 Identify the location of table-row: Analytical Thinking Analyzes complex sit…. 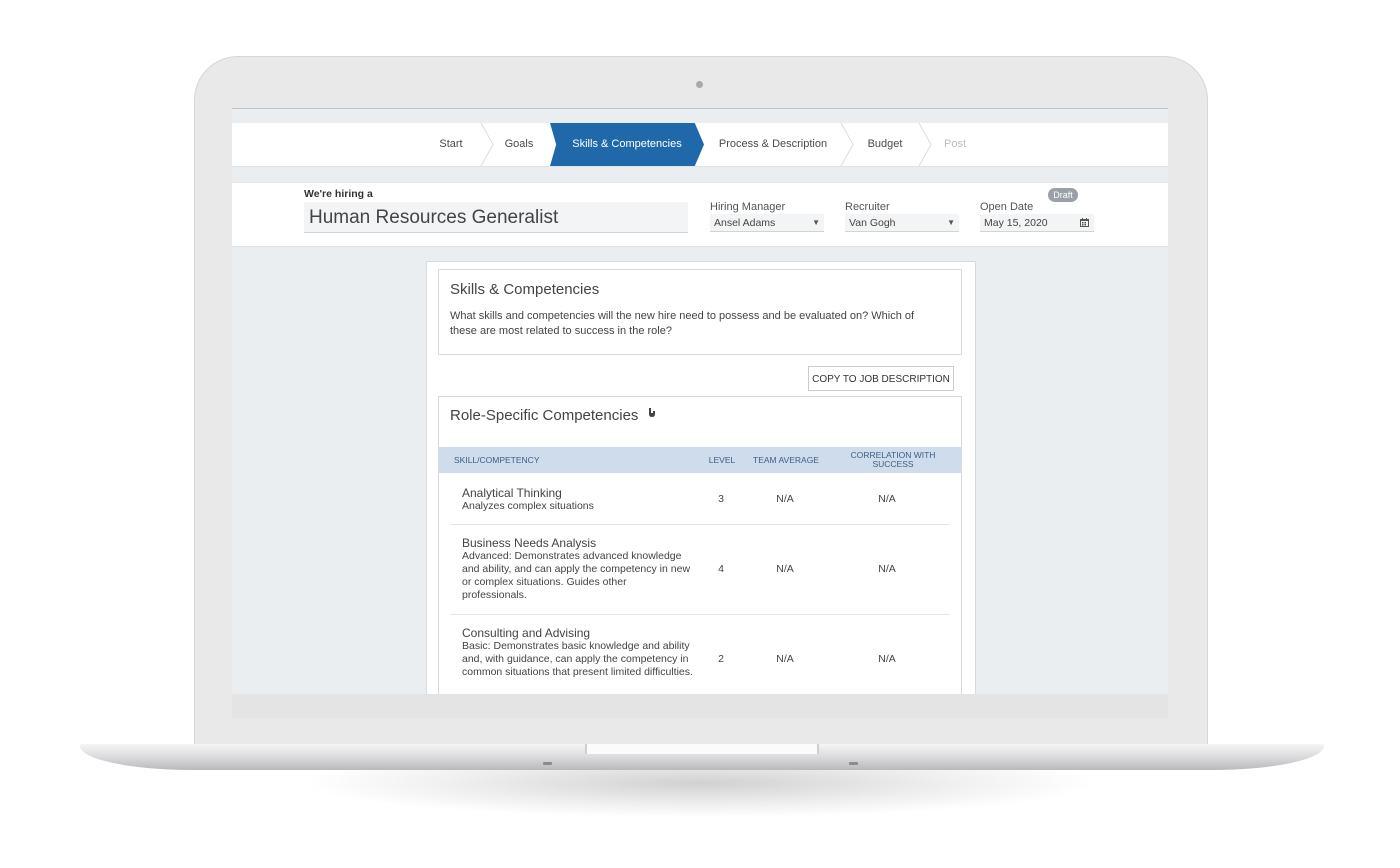
(700, 499).